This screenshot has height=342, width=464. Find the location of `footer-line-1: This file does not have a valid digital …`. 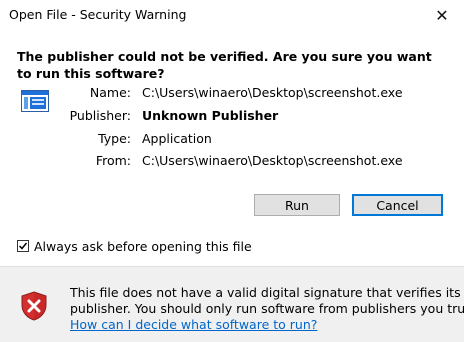

footer-line-1: This file does not have a valid digital … is located at coordinates (265, 292).